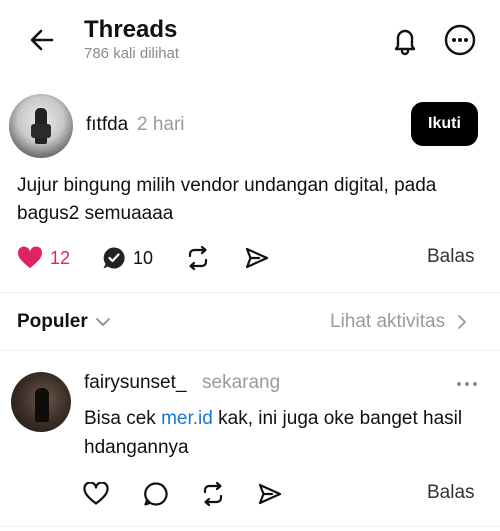 The height and width of the screenshot is (531, 500). I want to click on post-timestamp: 2 hari, so click(161, 124).